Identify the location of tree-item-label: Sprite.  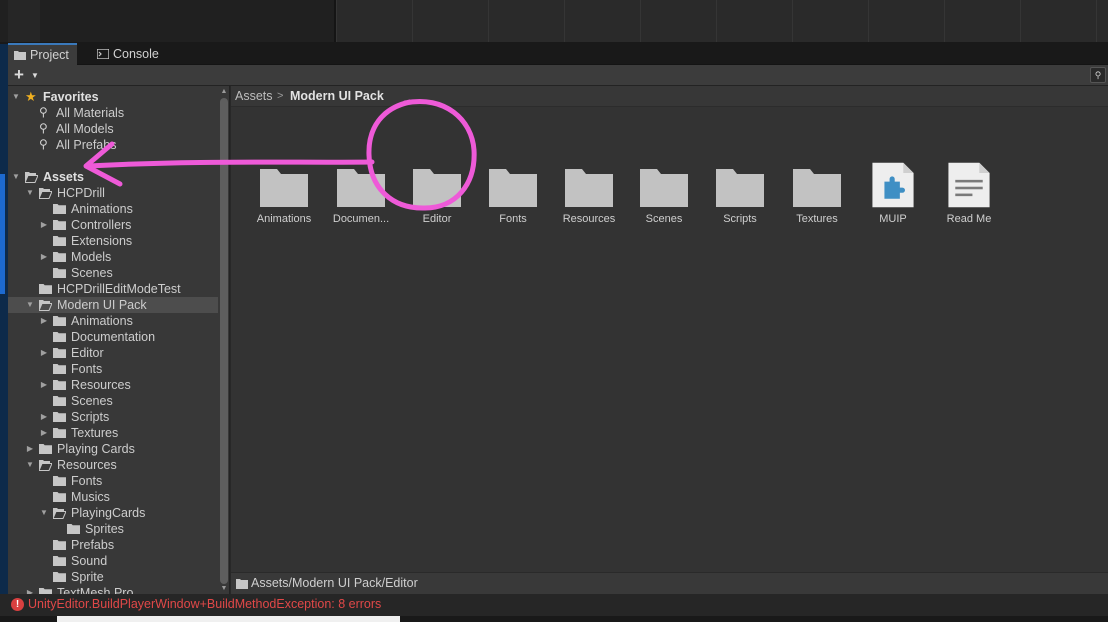
(87, 577).